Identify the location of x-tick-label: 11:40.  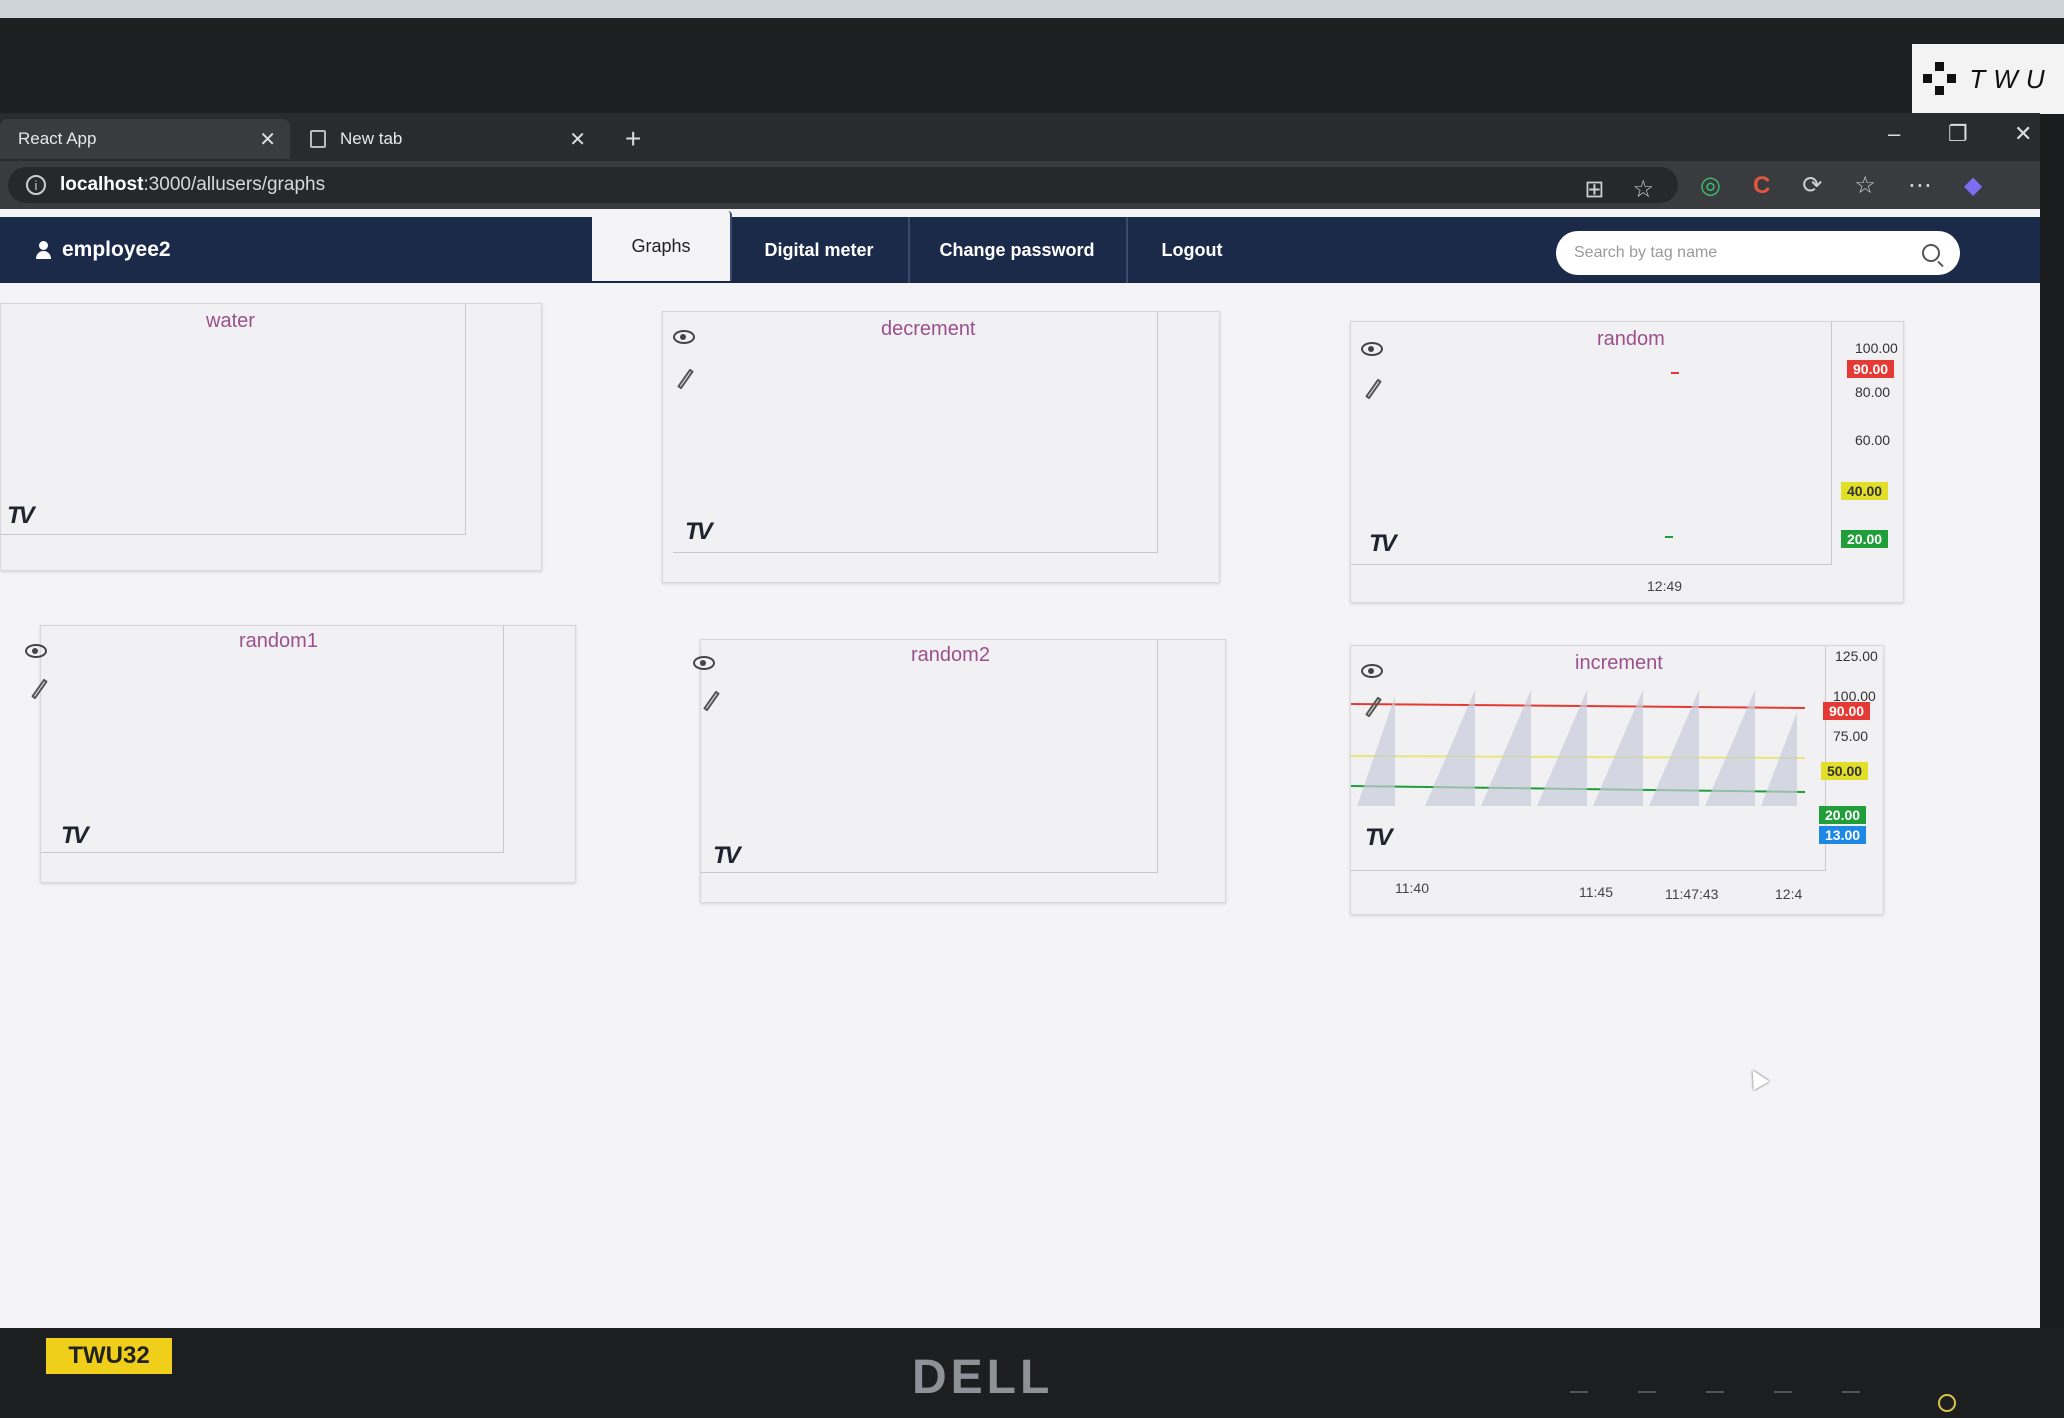
(1412, 888).